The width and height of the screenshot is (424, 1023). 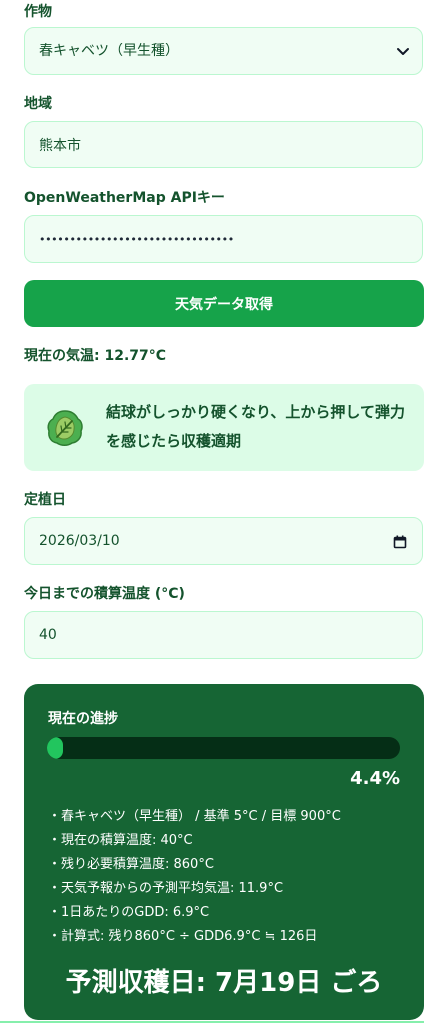 What do you see at coordinates (223, 635) in the screenshot?
I see `accumulated-temp-input` at bounding box center [223, 635].